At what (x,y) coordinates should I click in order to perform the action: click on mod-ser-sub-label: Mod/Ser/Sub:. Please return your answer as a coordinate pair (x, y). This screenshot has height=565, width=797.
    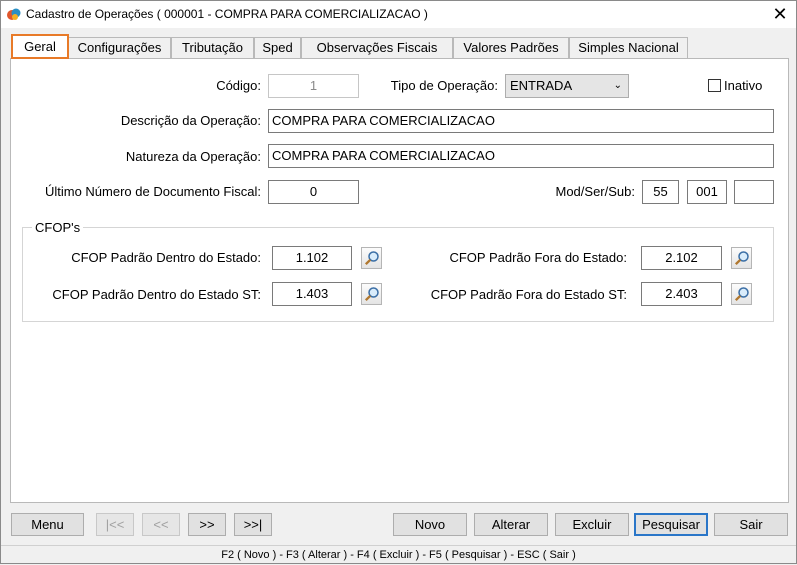
    Looking at the image, I should click on (595, 191).